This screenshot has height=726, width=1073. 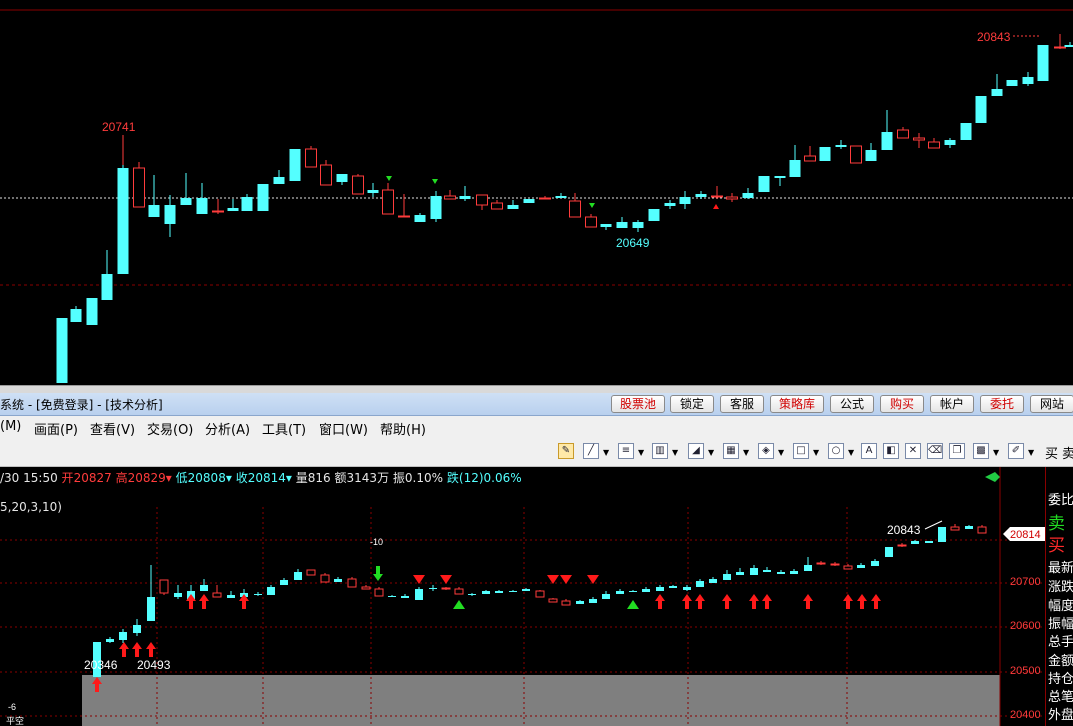 What do you see at coordinates (852, 404) in the screenshot?
I see `formula-button: 公式` at bounding box center [852, 404].